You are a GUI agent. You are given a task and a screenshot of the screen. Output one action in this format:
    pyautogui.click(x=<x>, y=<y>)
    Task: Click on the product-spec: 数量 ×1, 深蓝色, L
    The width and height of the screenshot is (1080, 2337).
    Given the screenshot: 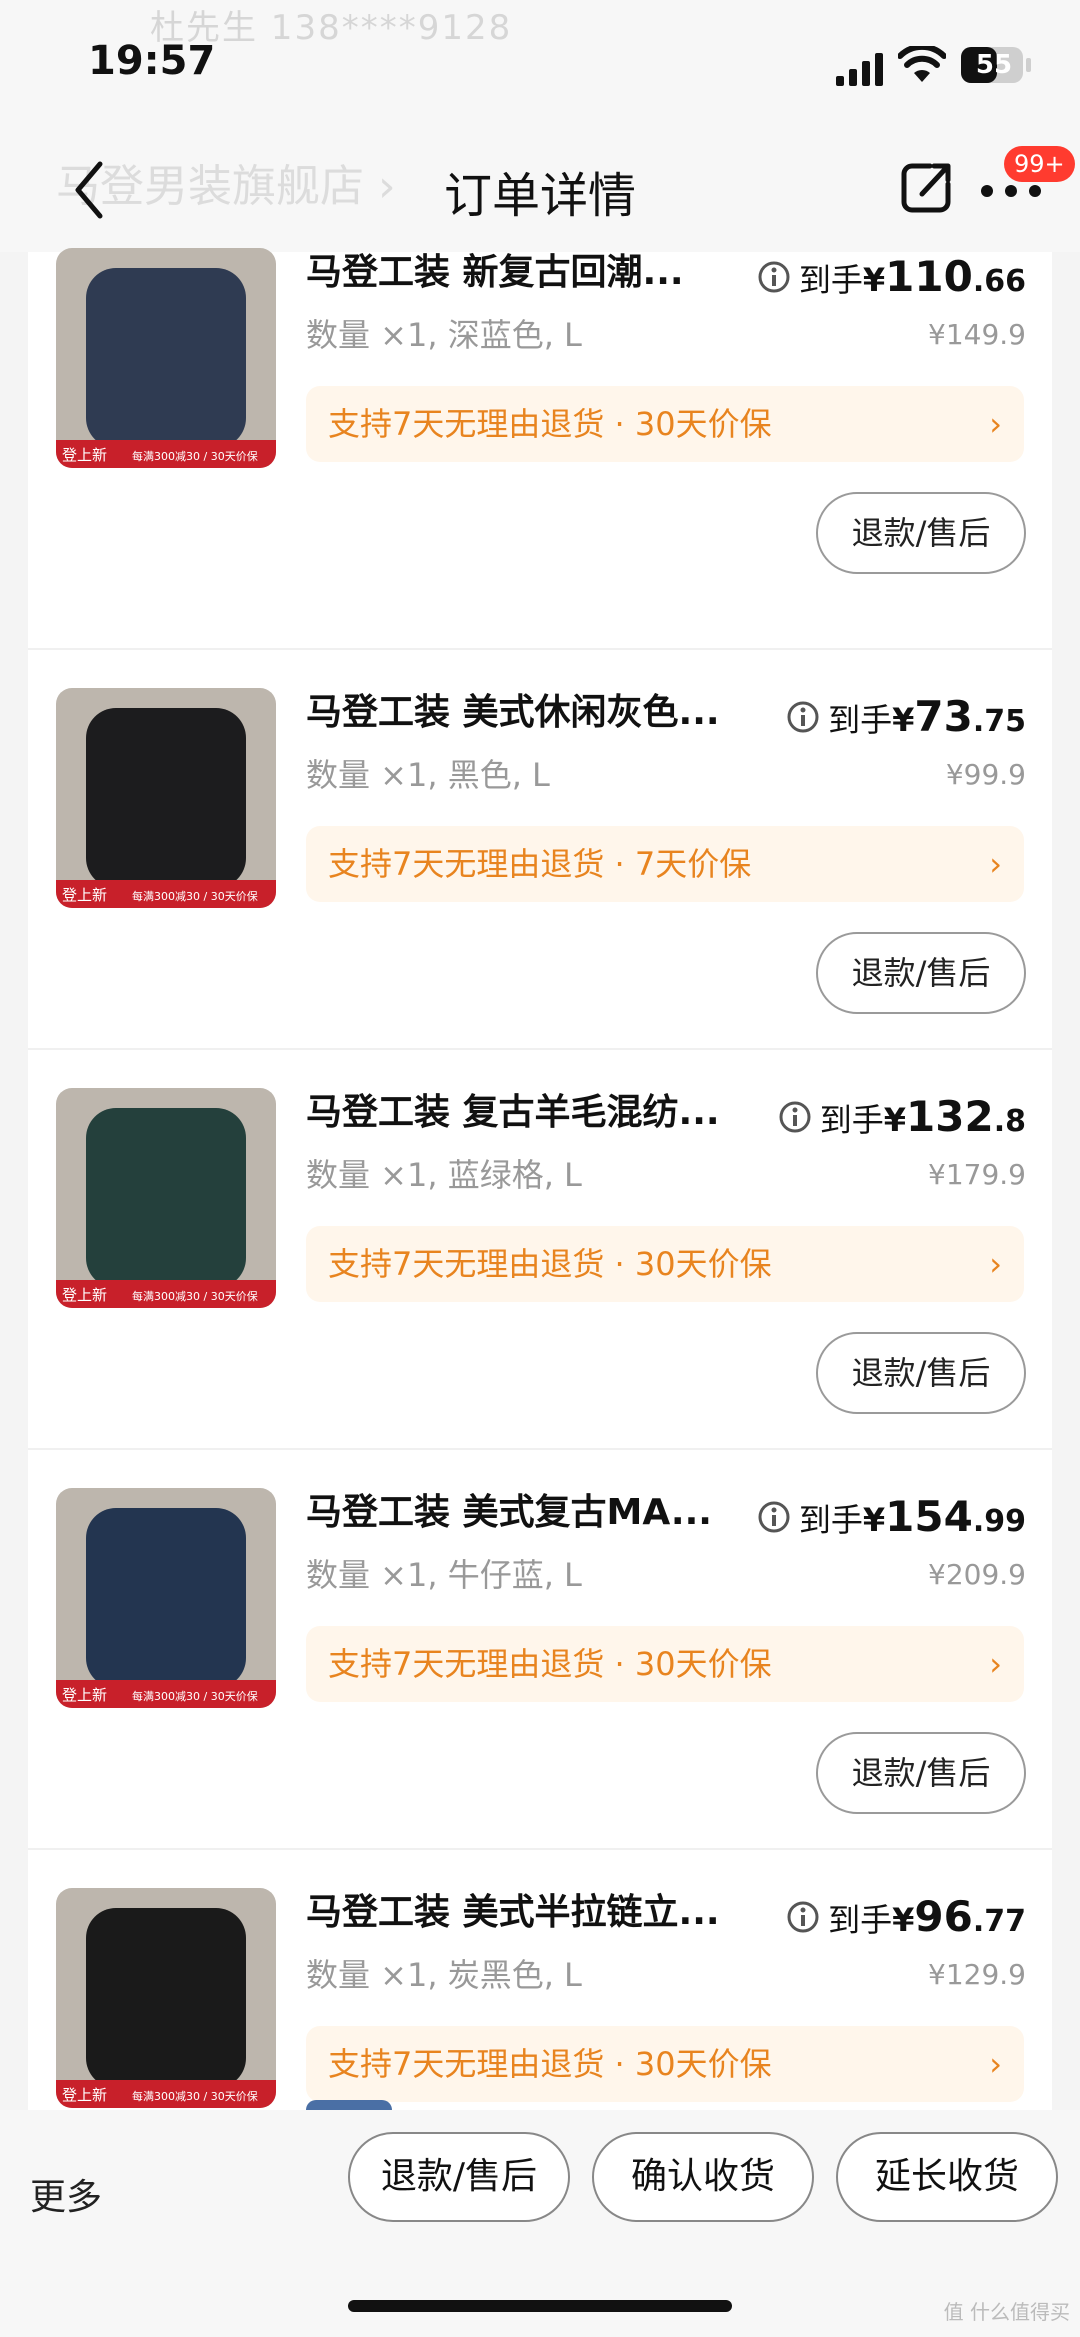 What is the action you would take?
    pyautogui.click(x=444, y=335)
    